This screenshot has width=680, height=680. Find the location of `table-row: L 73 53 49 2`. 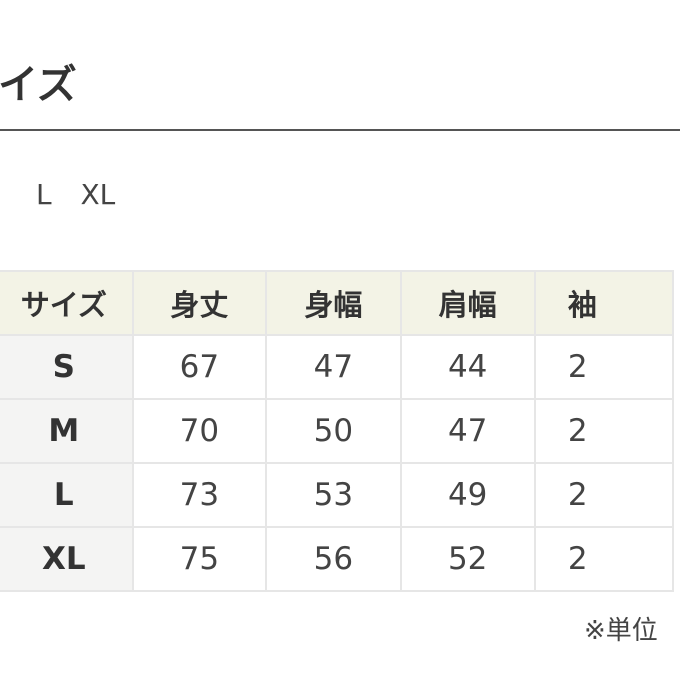

table-row: L 73 53 49 2 is located at coordinates (337, 495).